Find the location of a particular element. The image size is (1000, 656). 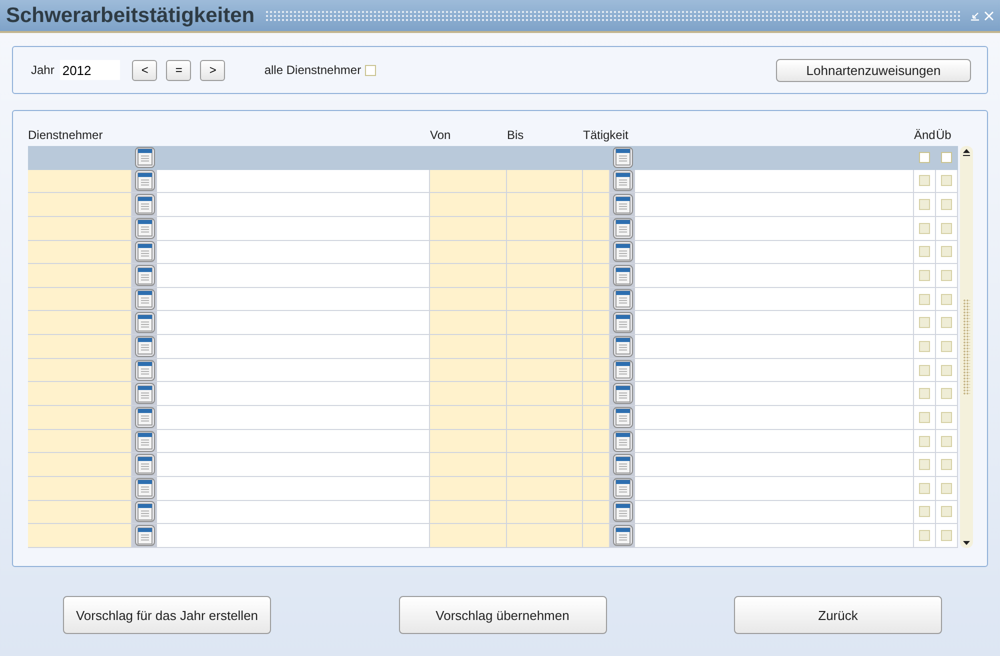

close-icon is located at coordinates (989, 15).